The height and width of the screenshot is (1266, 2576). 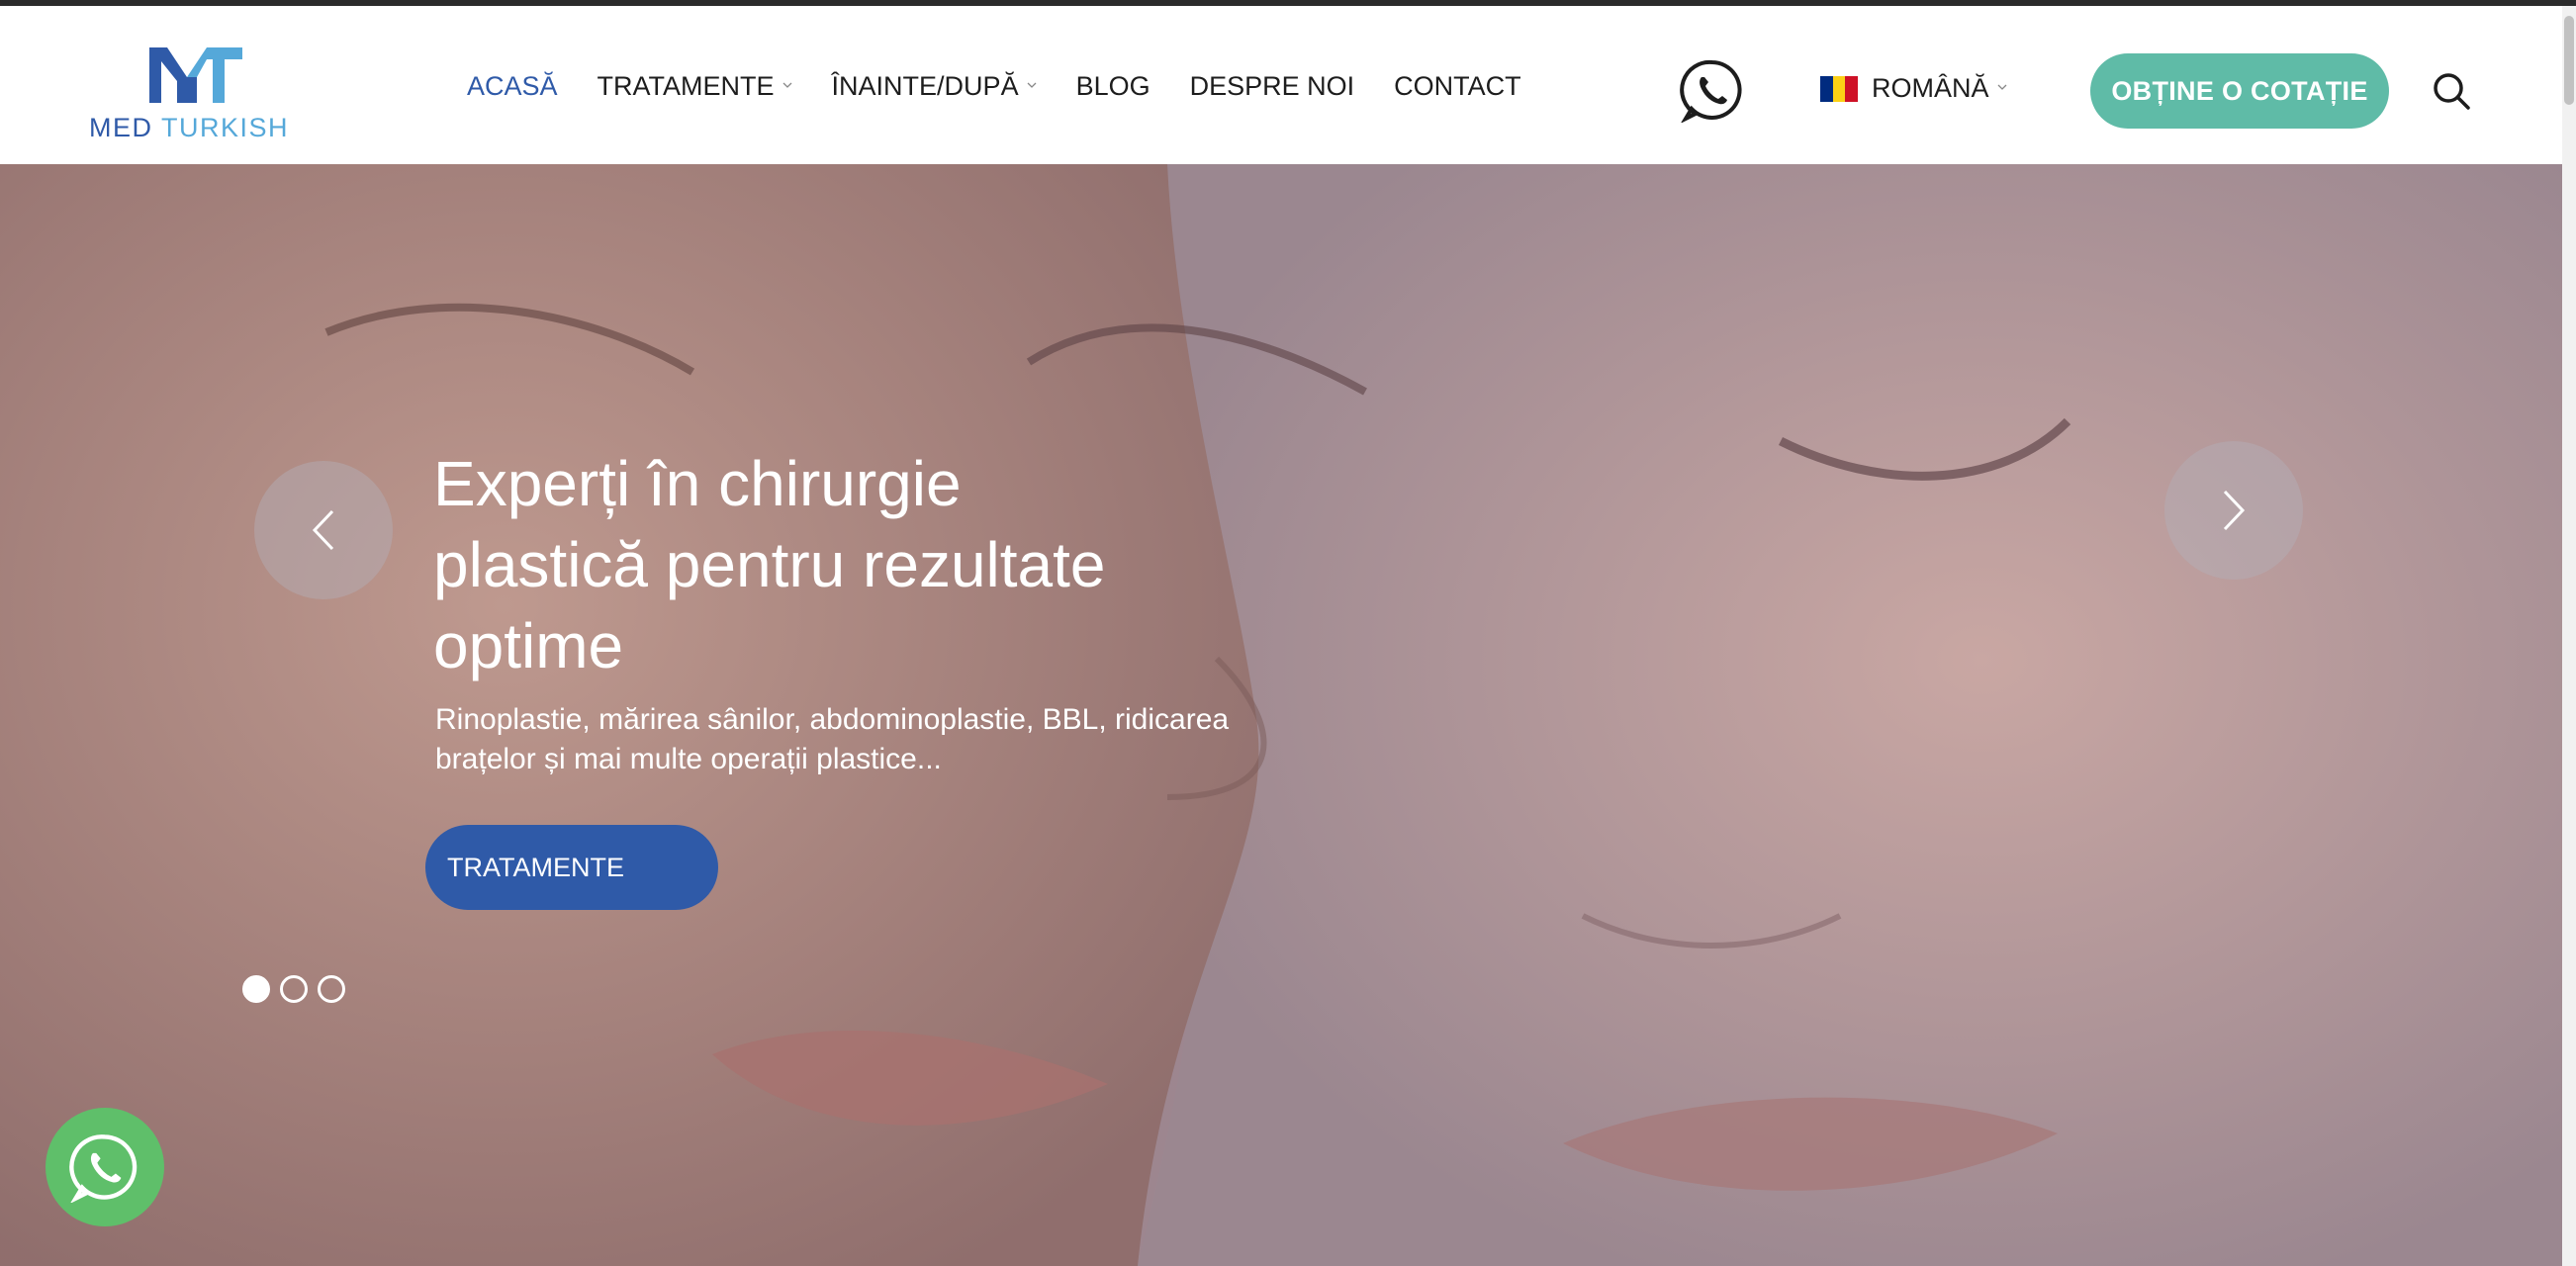 I want to click on hero-title-line: Experți în chirurgie, so click(x=698, y=483).